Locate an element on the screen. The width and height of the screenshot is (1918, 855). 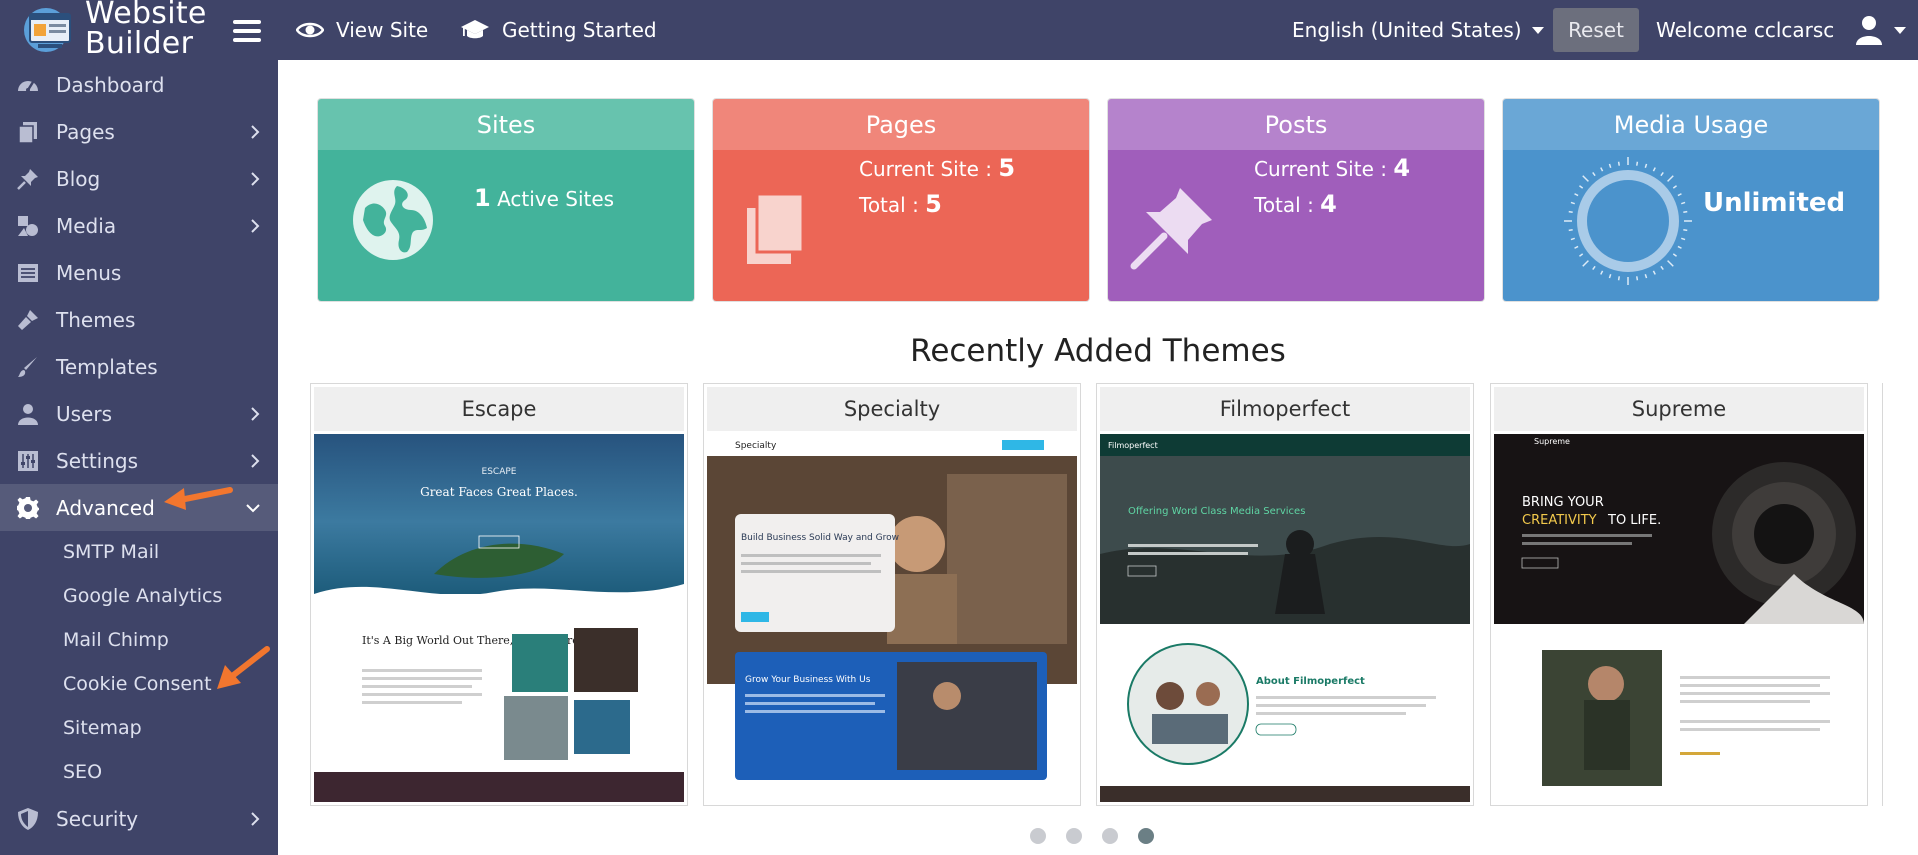
submenu-smtp-mail: SMTP Mail is located at coordinates (111, 552).